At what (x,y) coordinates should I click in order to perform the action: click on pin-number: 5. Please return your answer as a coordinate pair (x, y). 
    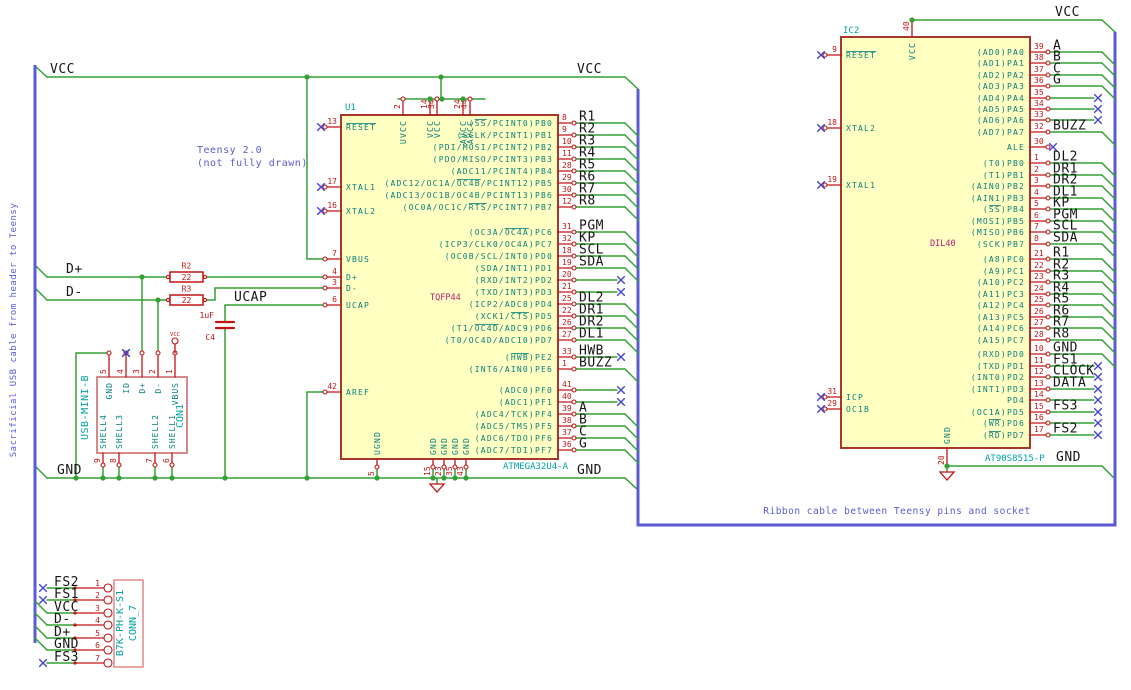
    Looking at the image, I should click on (371, 473).